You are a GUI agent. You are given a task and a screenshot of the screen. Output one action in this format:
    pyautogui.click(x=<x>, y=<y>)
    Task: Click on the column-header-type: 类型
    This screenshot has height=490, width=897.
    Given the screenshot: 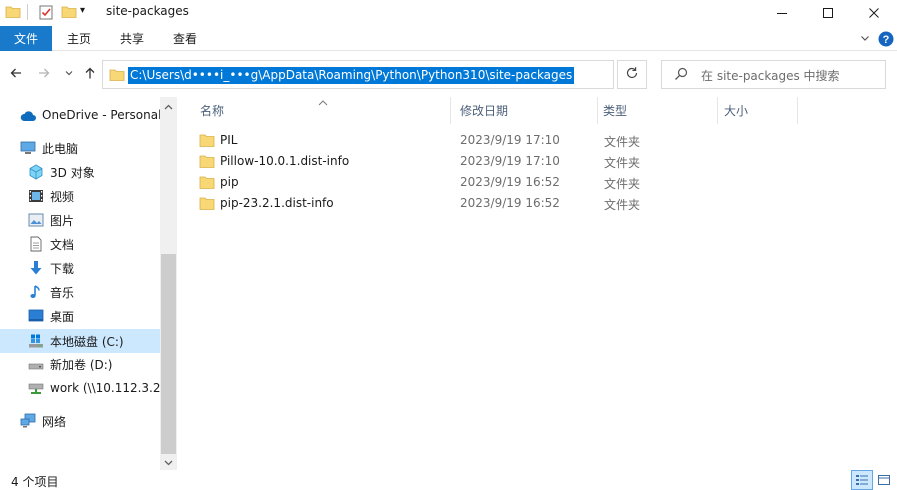 What is the action you would take?
    pyautogui.click(x=615, y=110)
    